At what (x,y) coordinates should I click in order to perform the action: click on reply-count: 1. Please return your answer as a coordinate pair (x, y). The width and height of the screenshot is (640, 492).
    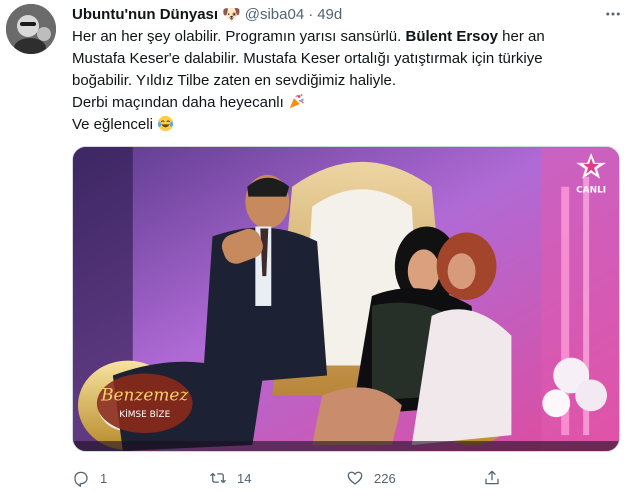
    Looking at the image, I should click on (104, 478).